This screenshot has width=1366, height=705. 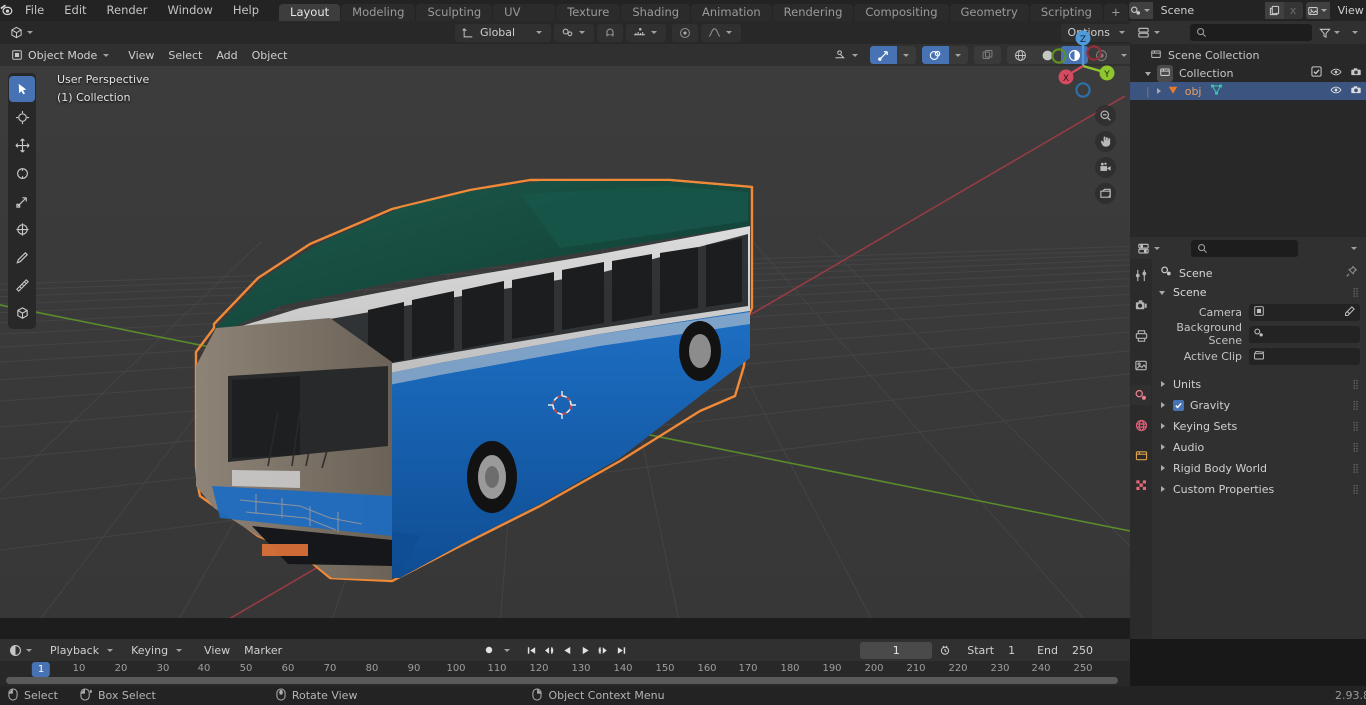 I want to click on measure-tool, so click(x=22, y=285).